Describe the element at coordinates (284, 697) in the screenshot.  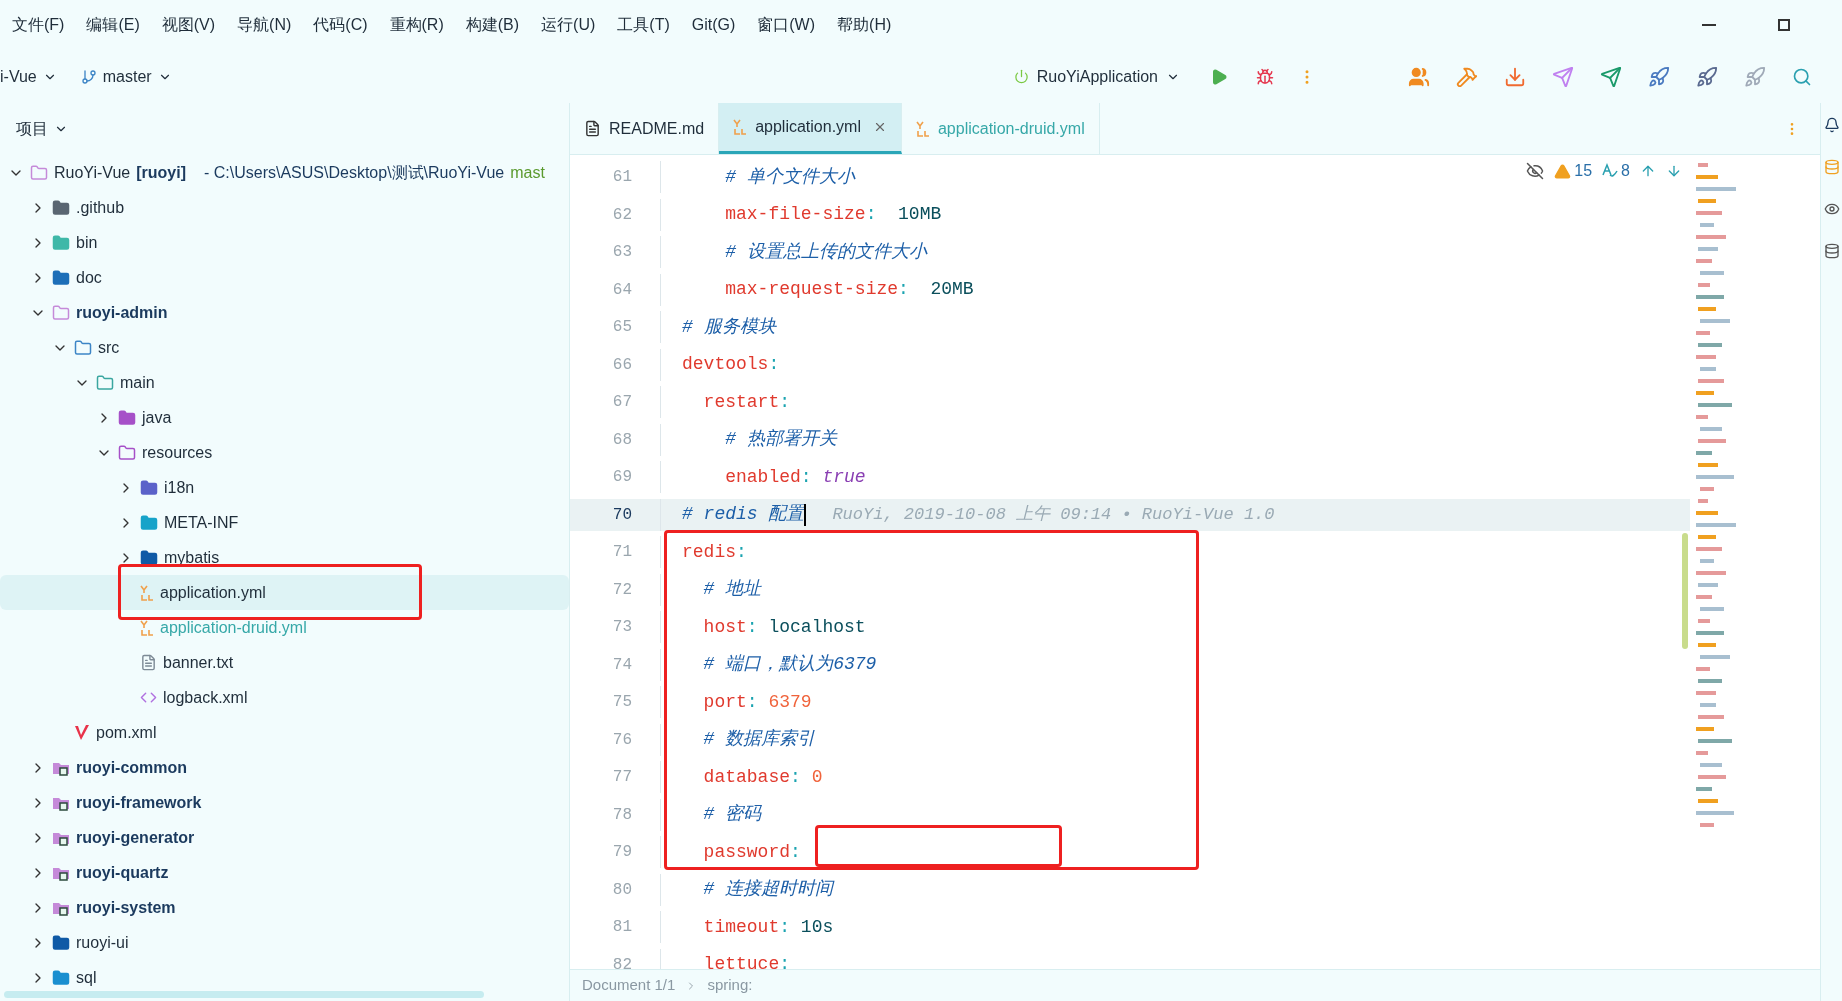
I see `tree-item: logback.xml` at that location.